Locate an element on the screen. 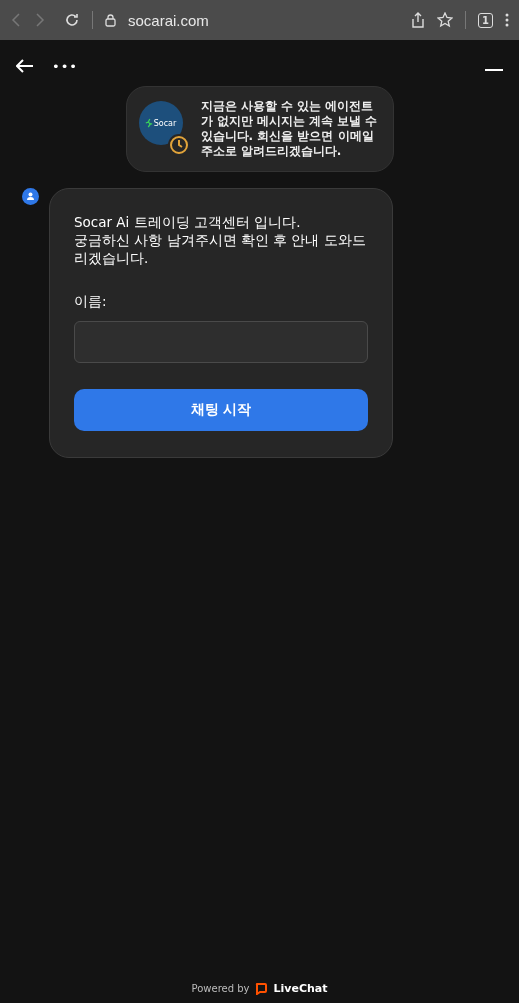 This screenshot has height=1003, width=519. message-text: 궁금하신 사항 남겨주시면 확인 후 안내 도와드리겠습니다. is located at coordinates (220, 249).